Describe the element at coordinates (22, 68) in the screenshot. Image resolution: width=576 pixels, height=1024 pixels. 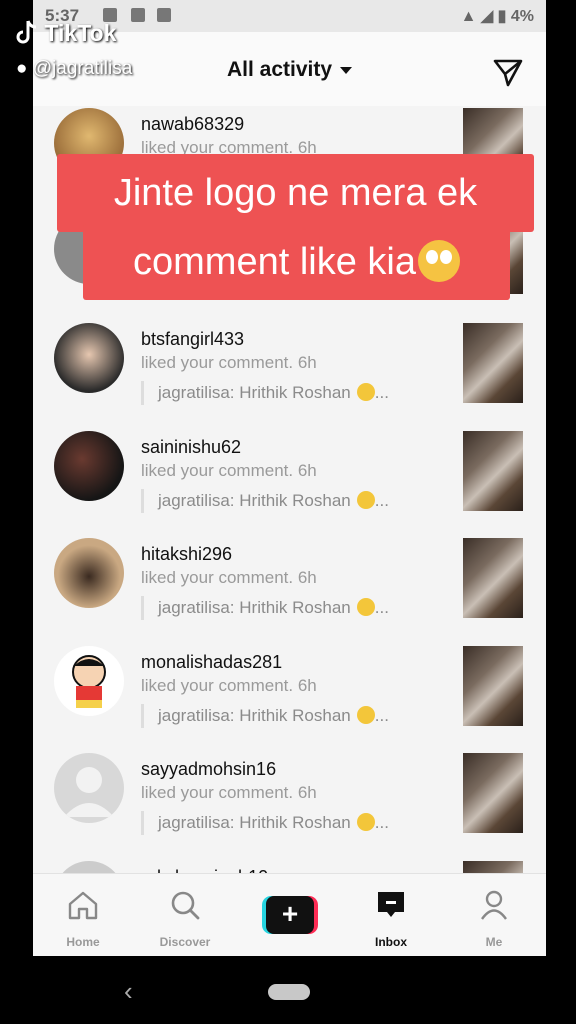
I see `person-icon: ●` at that location.